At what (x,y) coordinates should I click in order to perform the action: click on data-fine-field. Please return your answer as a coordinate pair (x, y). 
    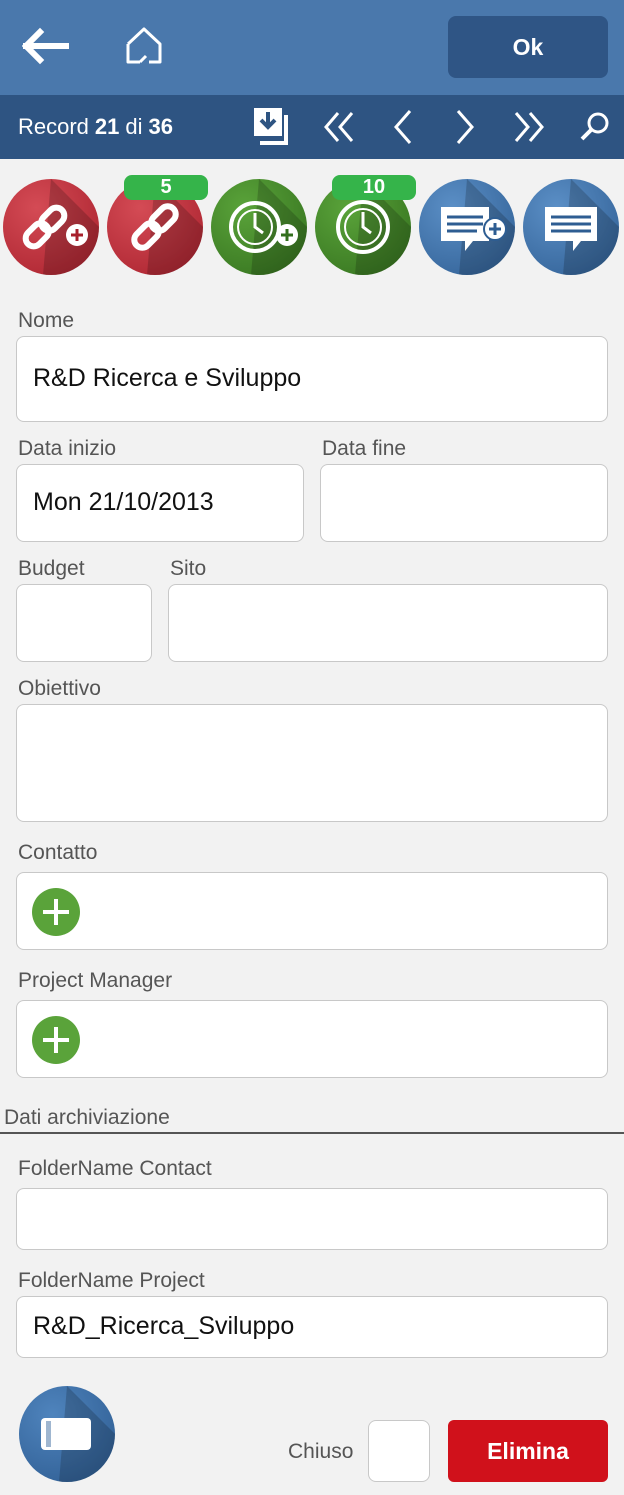
    Looking at the image, I should click on (464, 503).